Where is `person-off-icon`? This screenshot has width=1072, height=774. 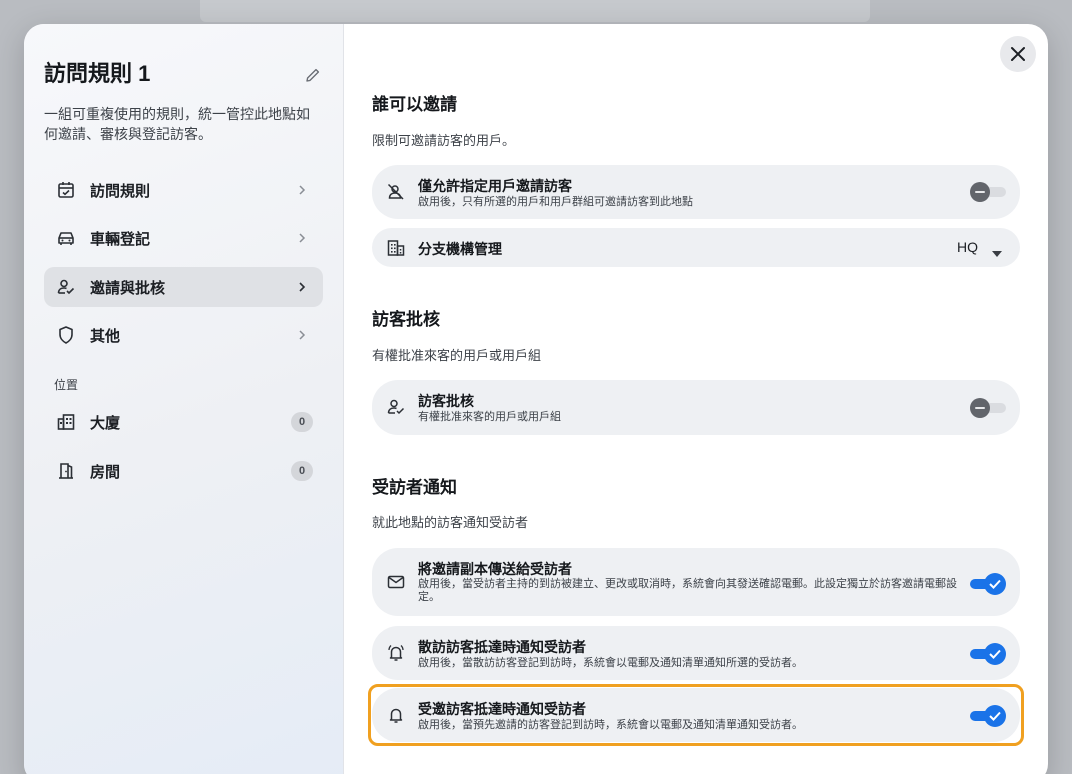 person-off-icon is located at coordinates (396, 192).